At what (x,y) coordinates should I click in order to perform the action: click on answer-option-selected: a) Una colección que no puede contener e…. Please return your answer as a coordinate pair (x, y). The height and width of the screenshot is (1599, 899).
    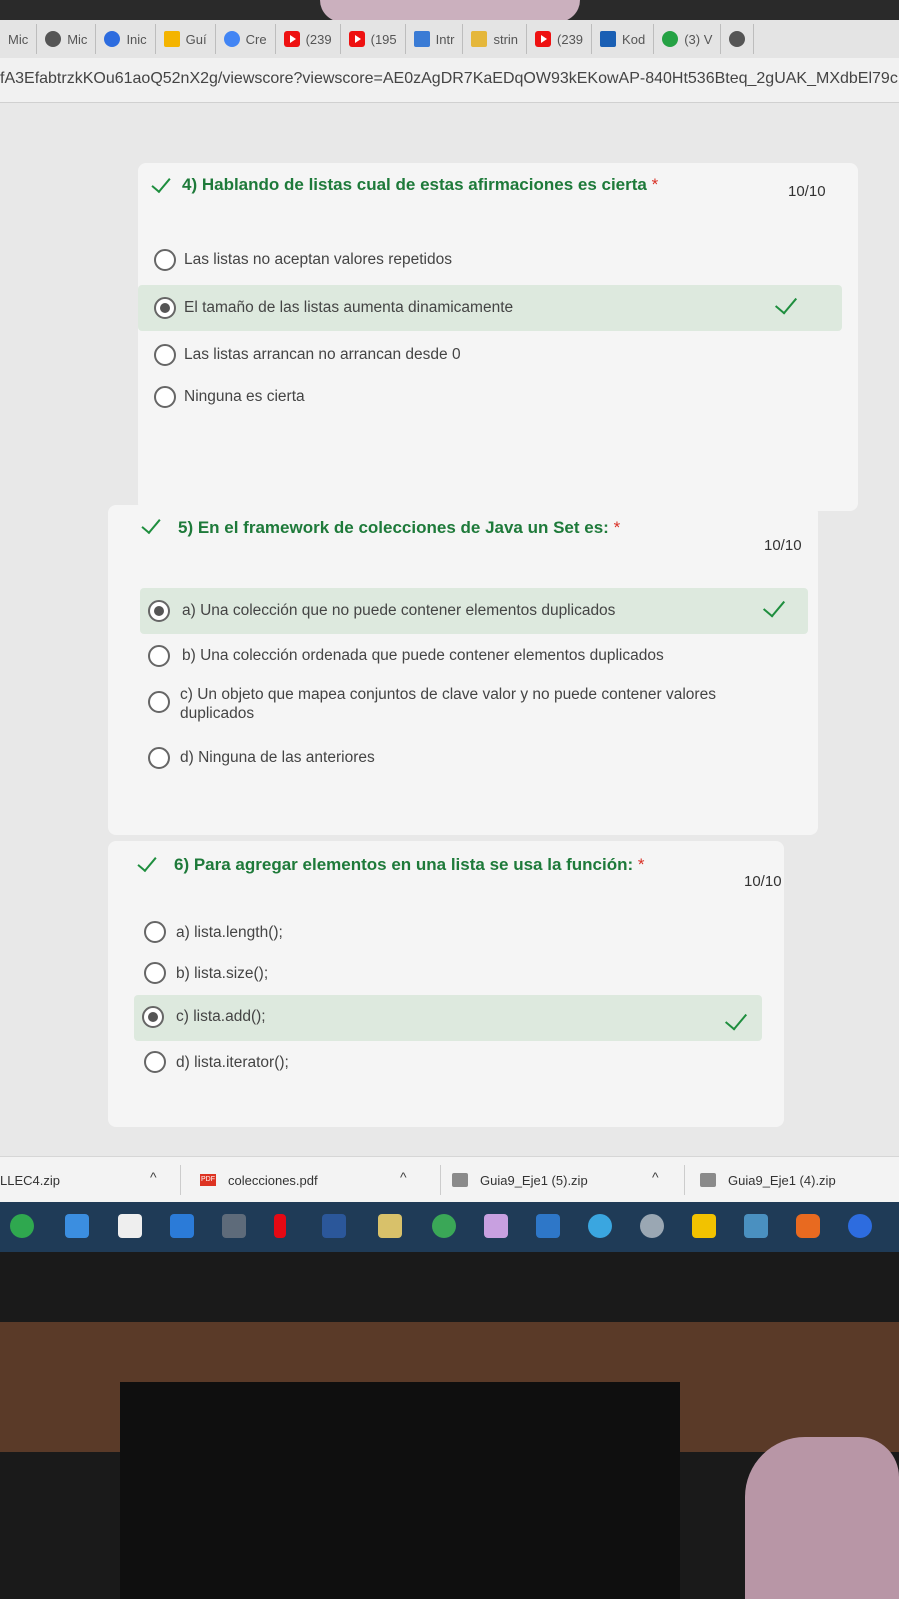
    Looking at the image, I should click on (474, 611).